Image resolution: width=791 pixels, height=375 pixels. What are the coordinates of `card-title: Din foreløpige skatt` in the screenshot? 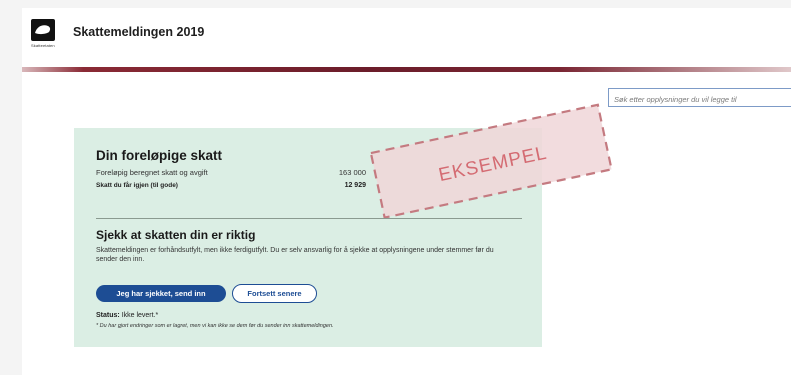 It's located at (159, 155).